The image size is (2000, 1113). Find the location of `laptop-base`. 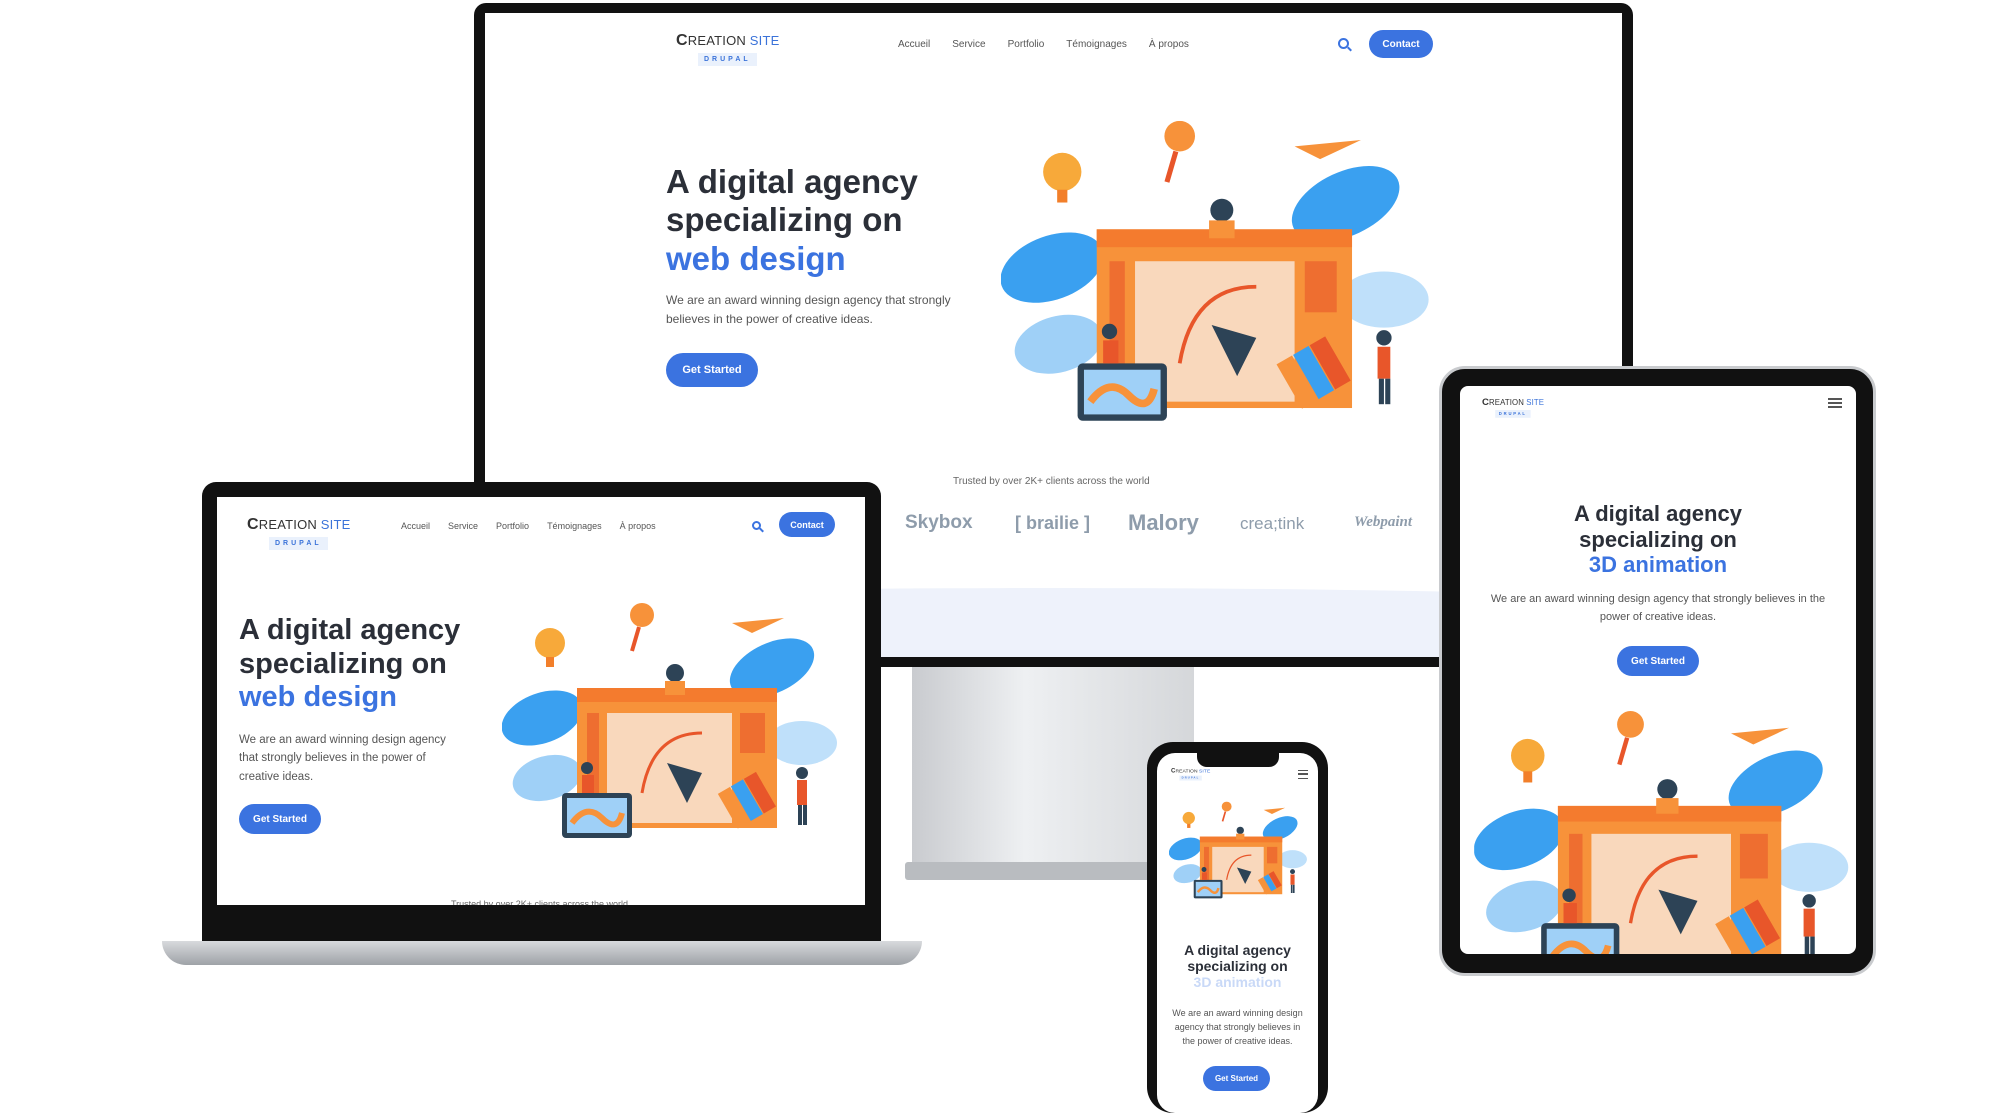

laptop-base is located at coordinates (542, 953).